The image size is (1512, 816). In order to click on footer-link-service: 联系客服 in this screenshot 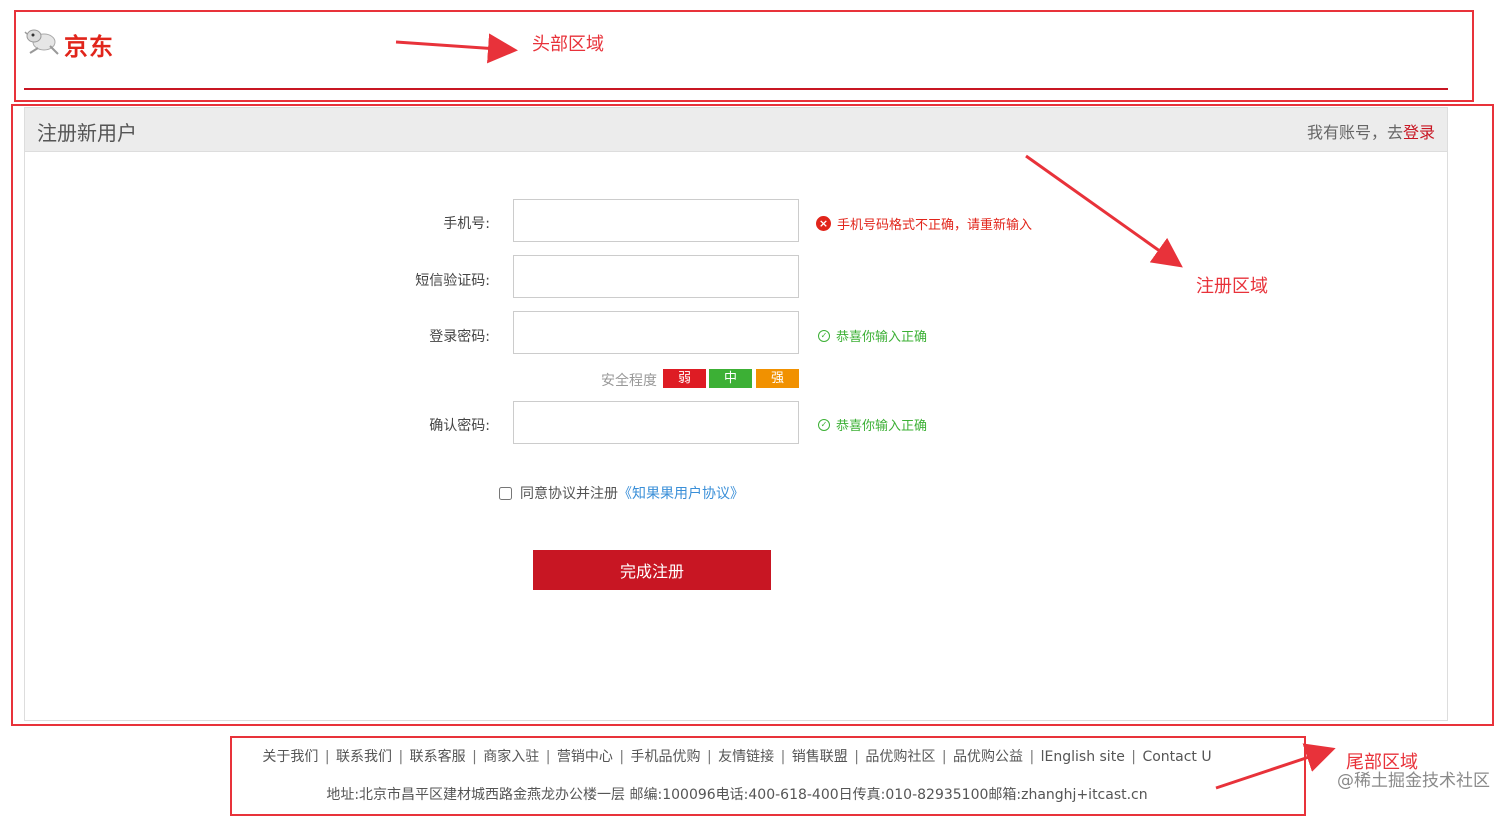, I will do `click(438, 757)`.